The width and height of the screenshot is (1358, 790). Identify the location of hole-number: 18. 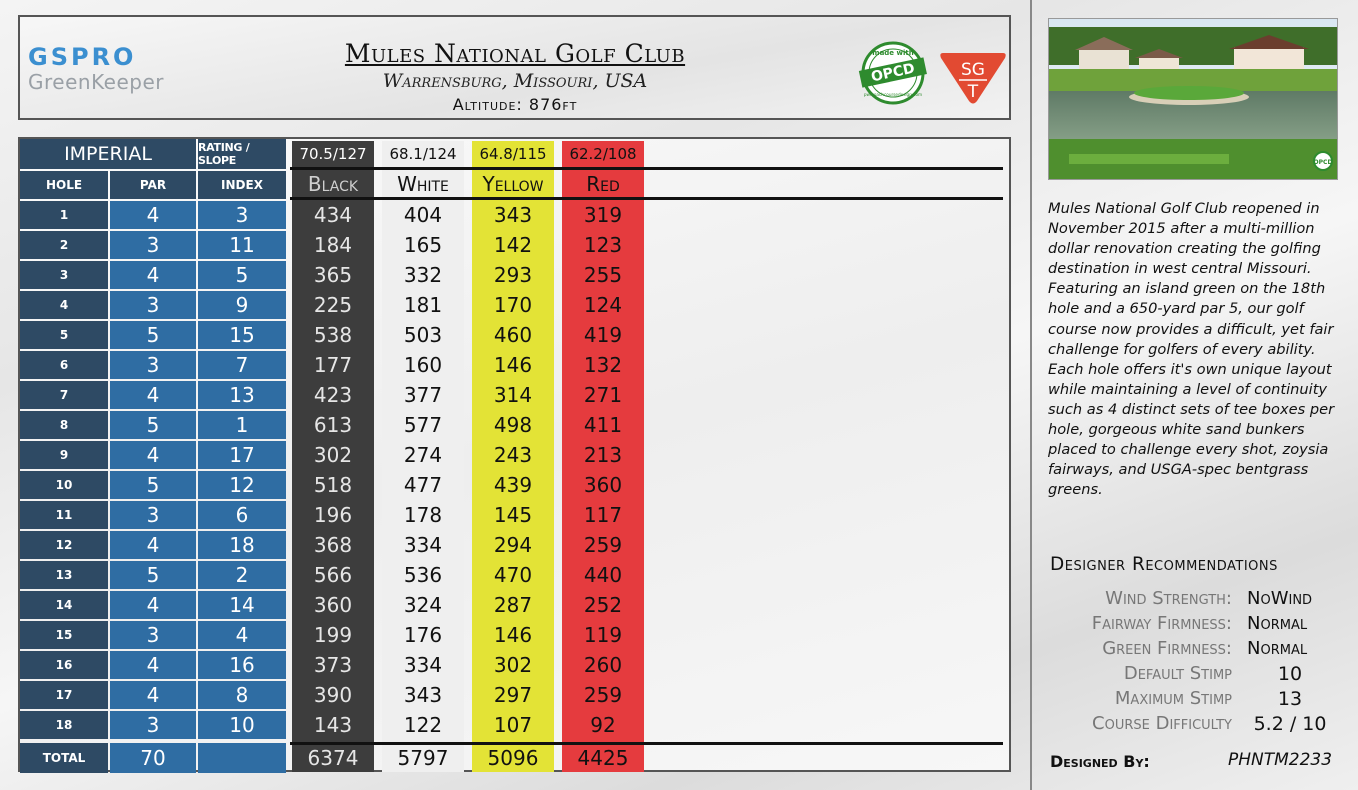
(64, 725).